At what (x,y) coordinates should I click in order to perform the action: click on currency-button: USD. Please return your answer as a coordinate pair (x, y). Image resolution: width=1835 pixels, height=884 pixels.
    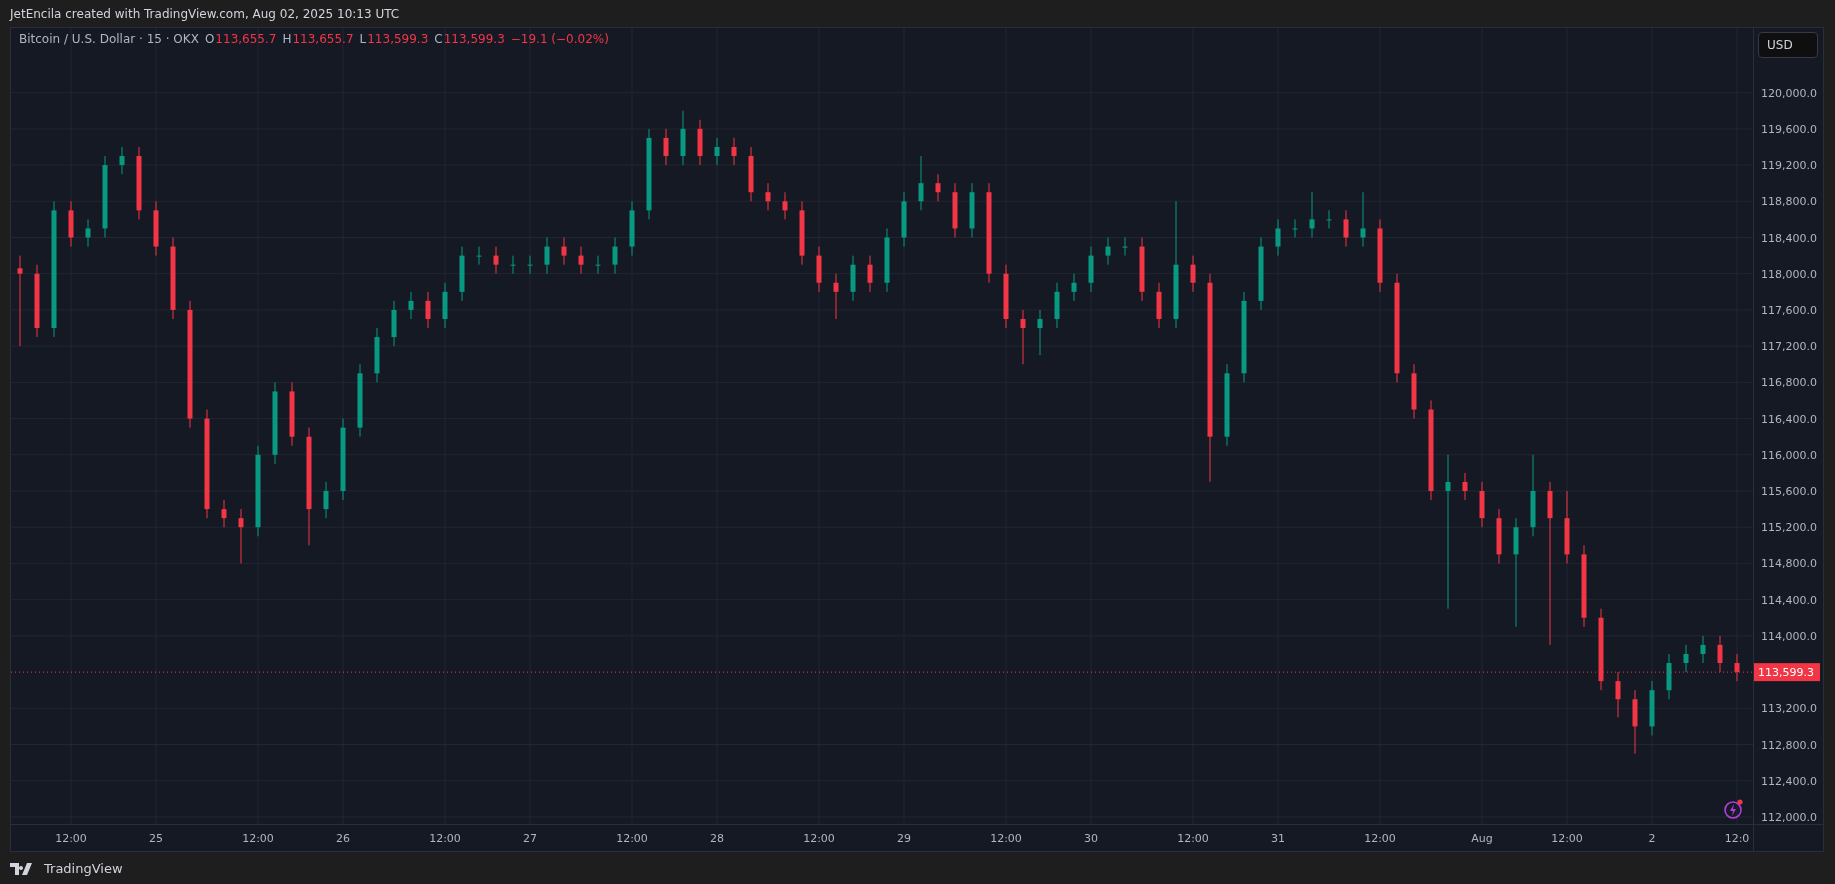
    Looking at the image, I should click on (1788, 45).